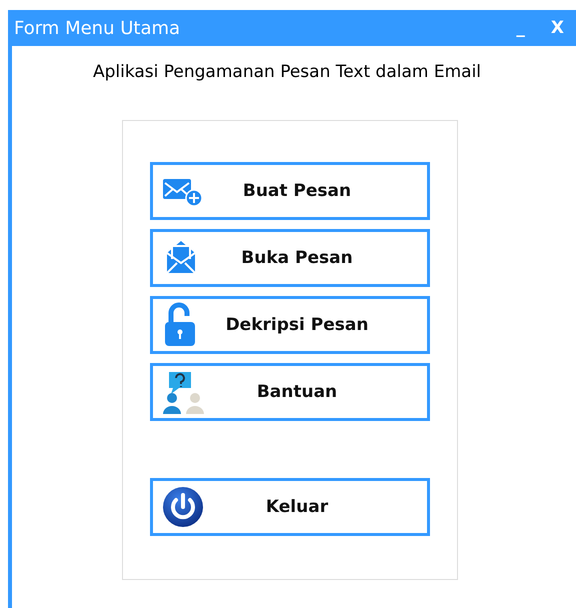 The width and height of the screenshot is (576, 608). Describe the element at coordinates (183, 507) in the screenshot. I see `power-icon` at that location.